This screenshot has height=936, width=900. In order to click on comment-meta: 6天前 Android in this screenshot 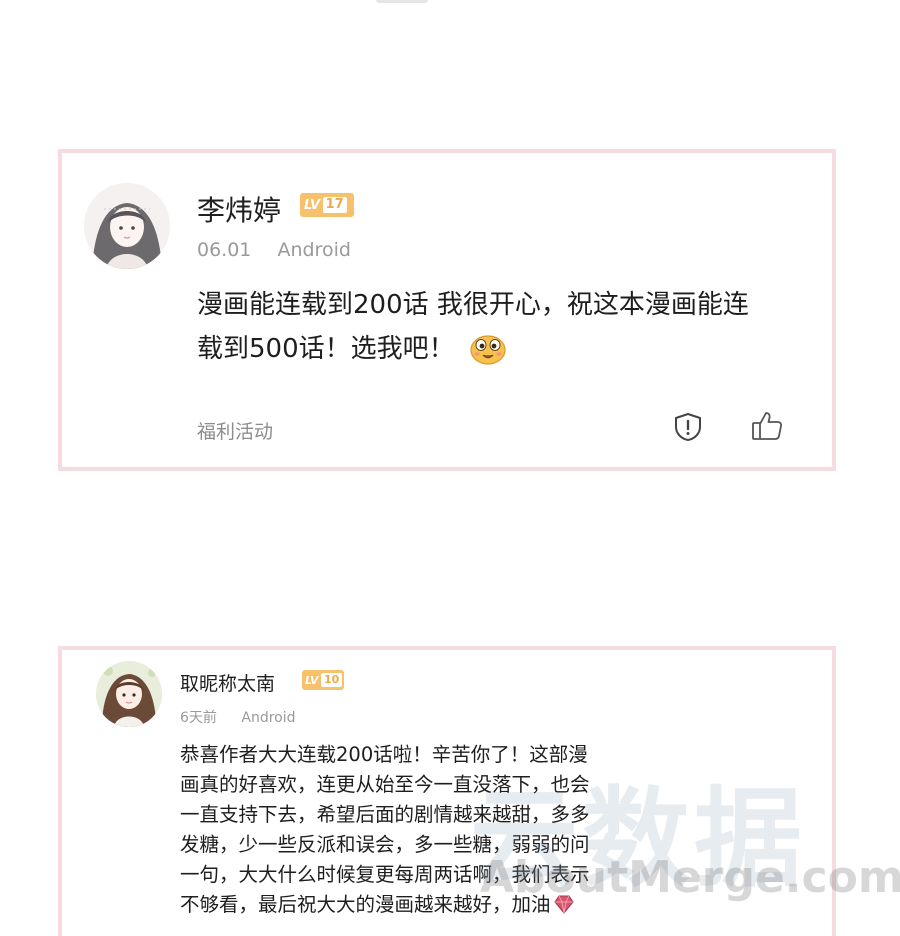, I will do `click(238, 717)`.